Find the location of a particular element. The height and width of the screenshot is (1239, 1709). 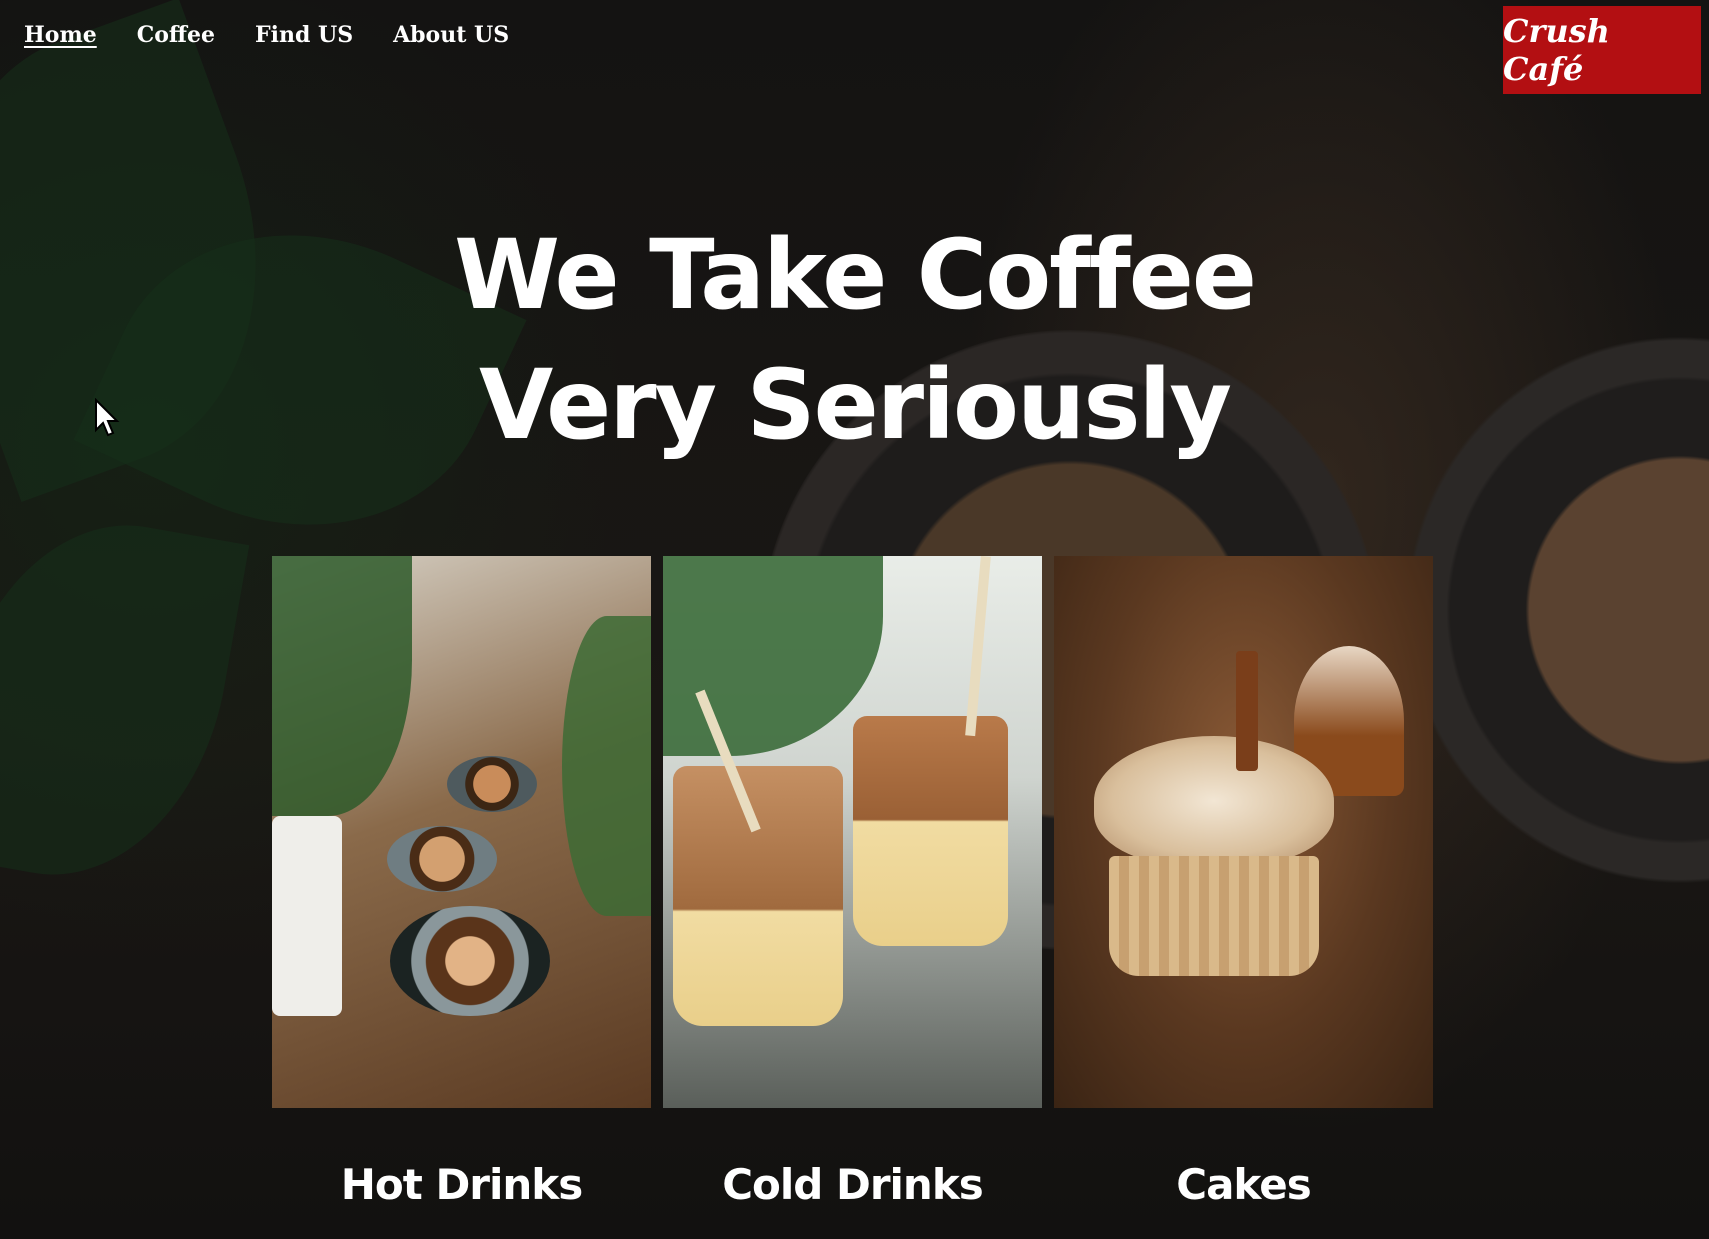

main-nav: Home Coffee Find US About US is located at coordinates (266, 35).